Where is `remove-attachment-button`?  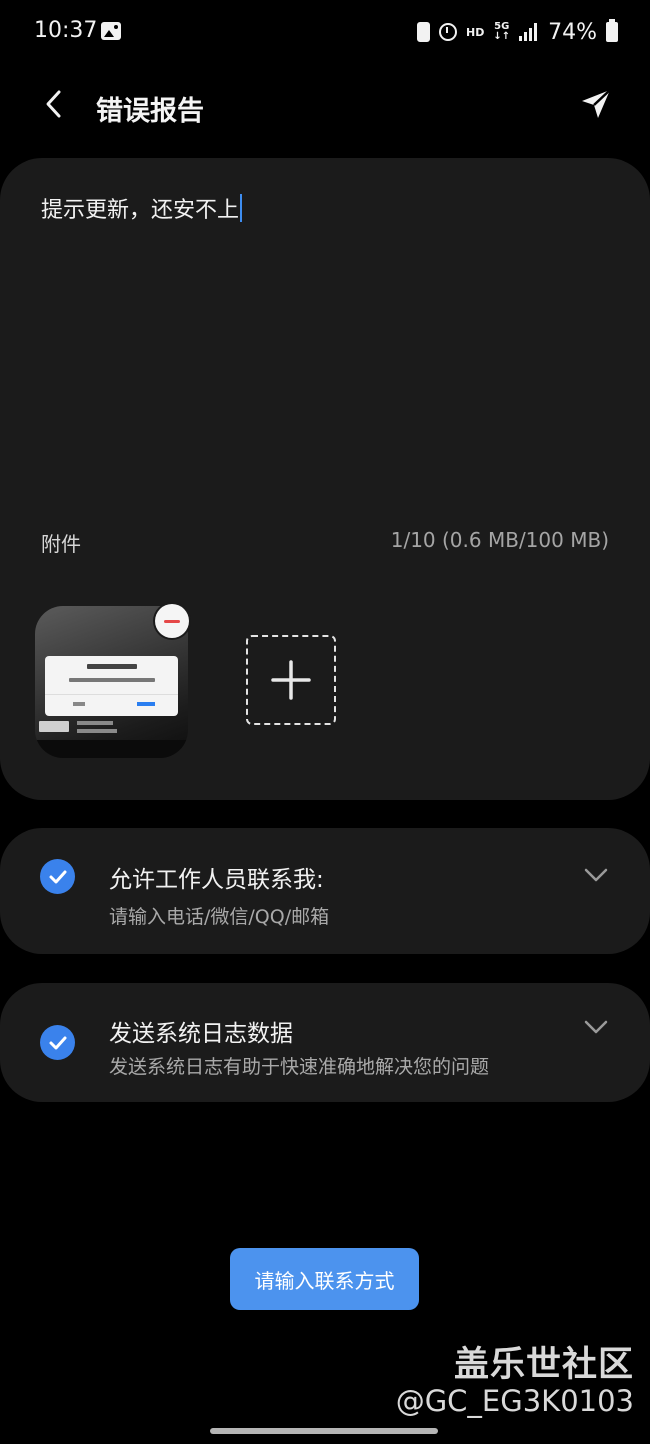 remove-attachment-button is located at coordinates (172, 621).